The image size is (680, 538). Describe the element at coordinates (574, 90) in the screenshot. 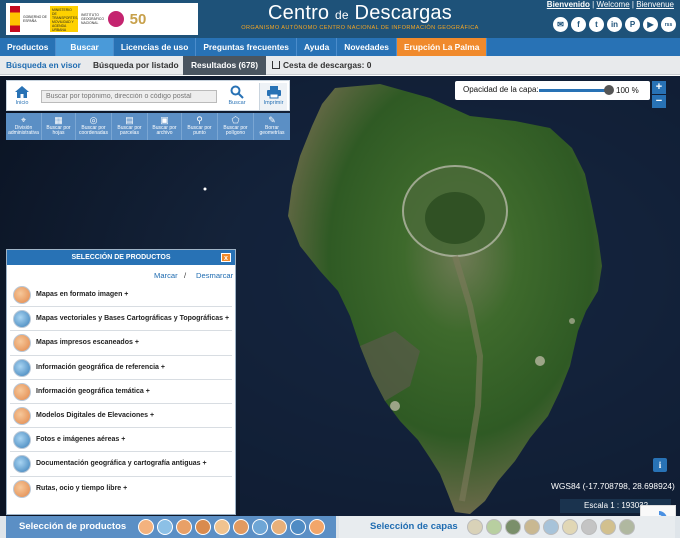

I see `opacity-slider` at that location.